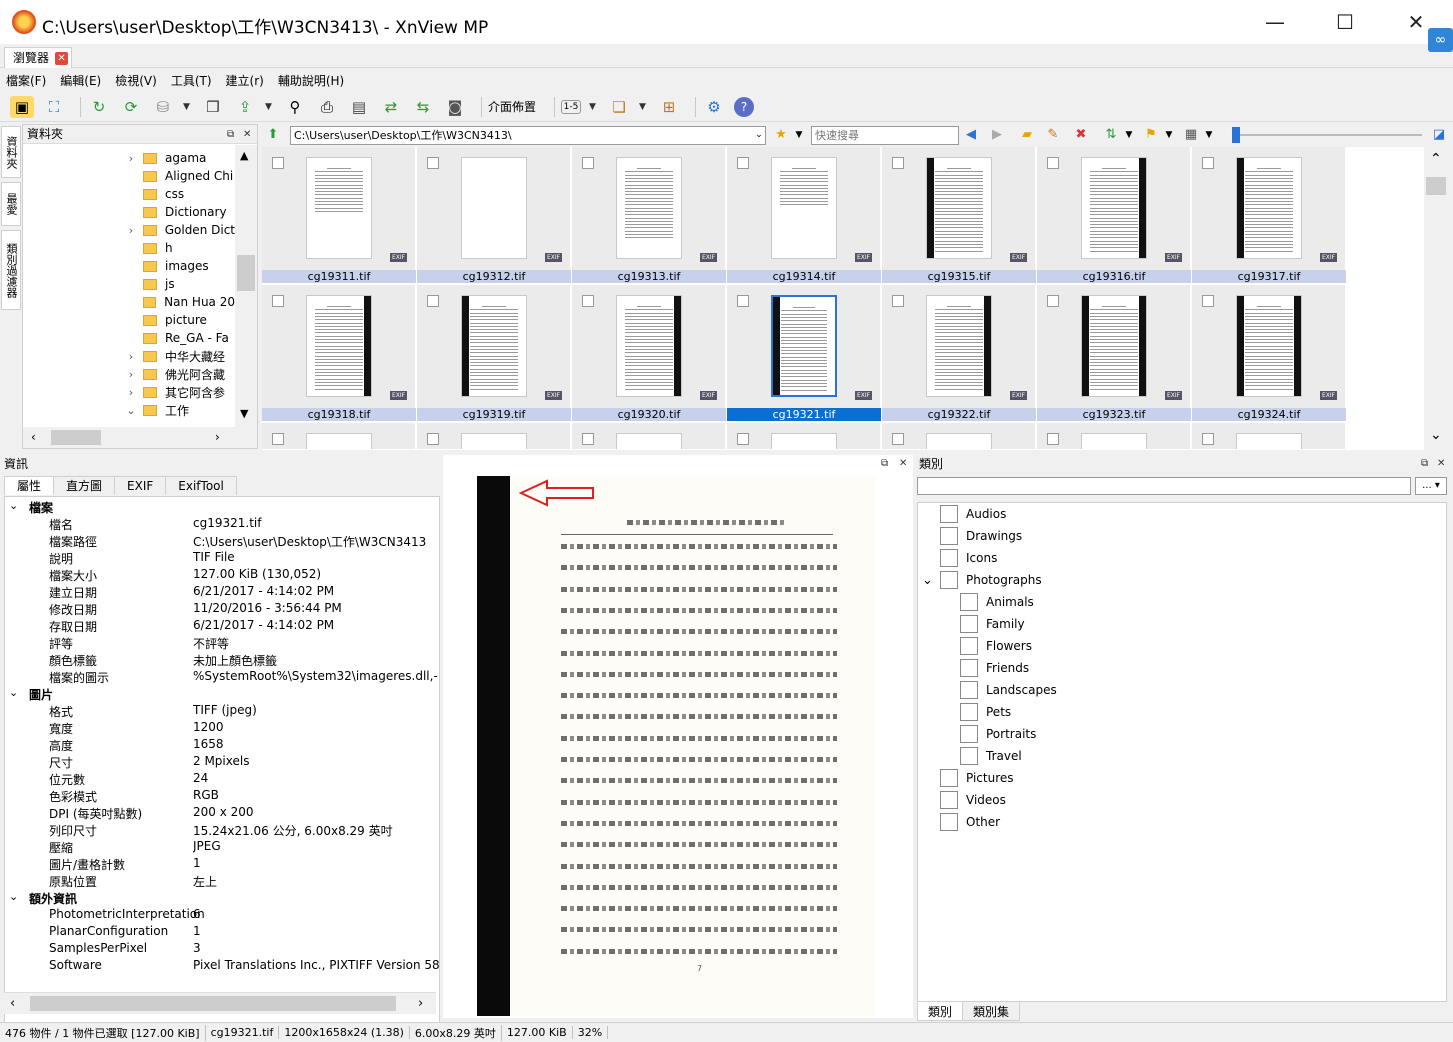  I want to click on folder-item: images, so click(129, 266).